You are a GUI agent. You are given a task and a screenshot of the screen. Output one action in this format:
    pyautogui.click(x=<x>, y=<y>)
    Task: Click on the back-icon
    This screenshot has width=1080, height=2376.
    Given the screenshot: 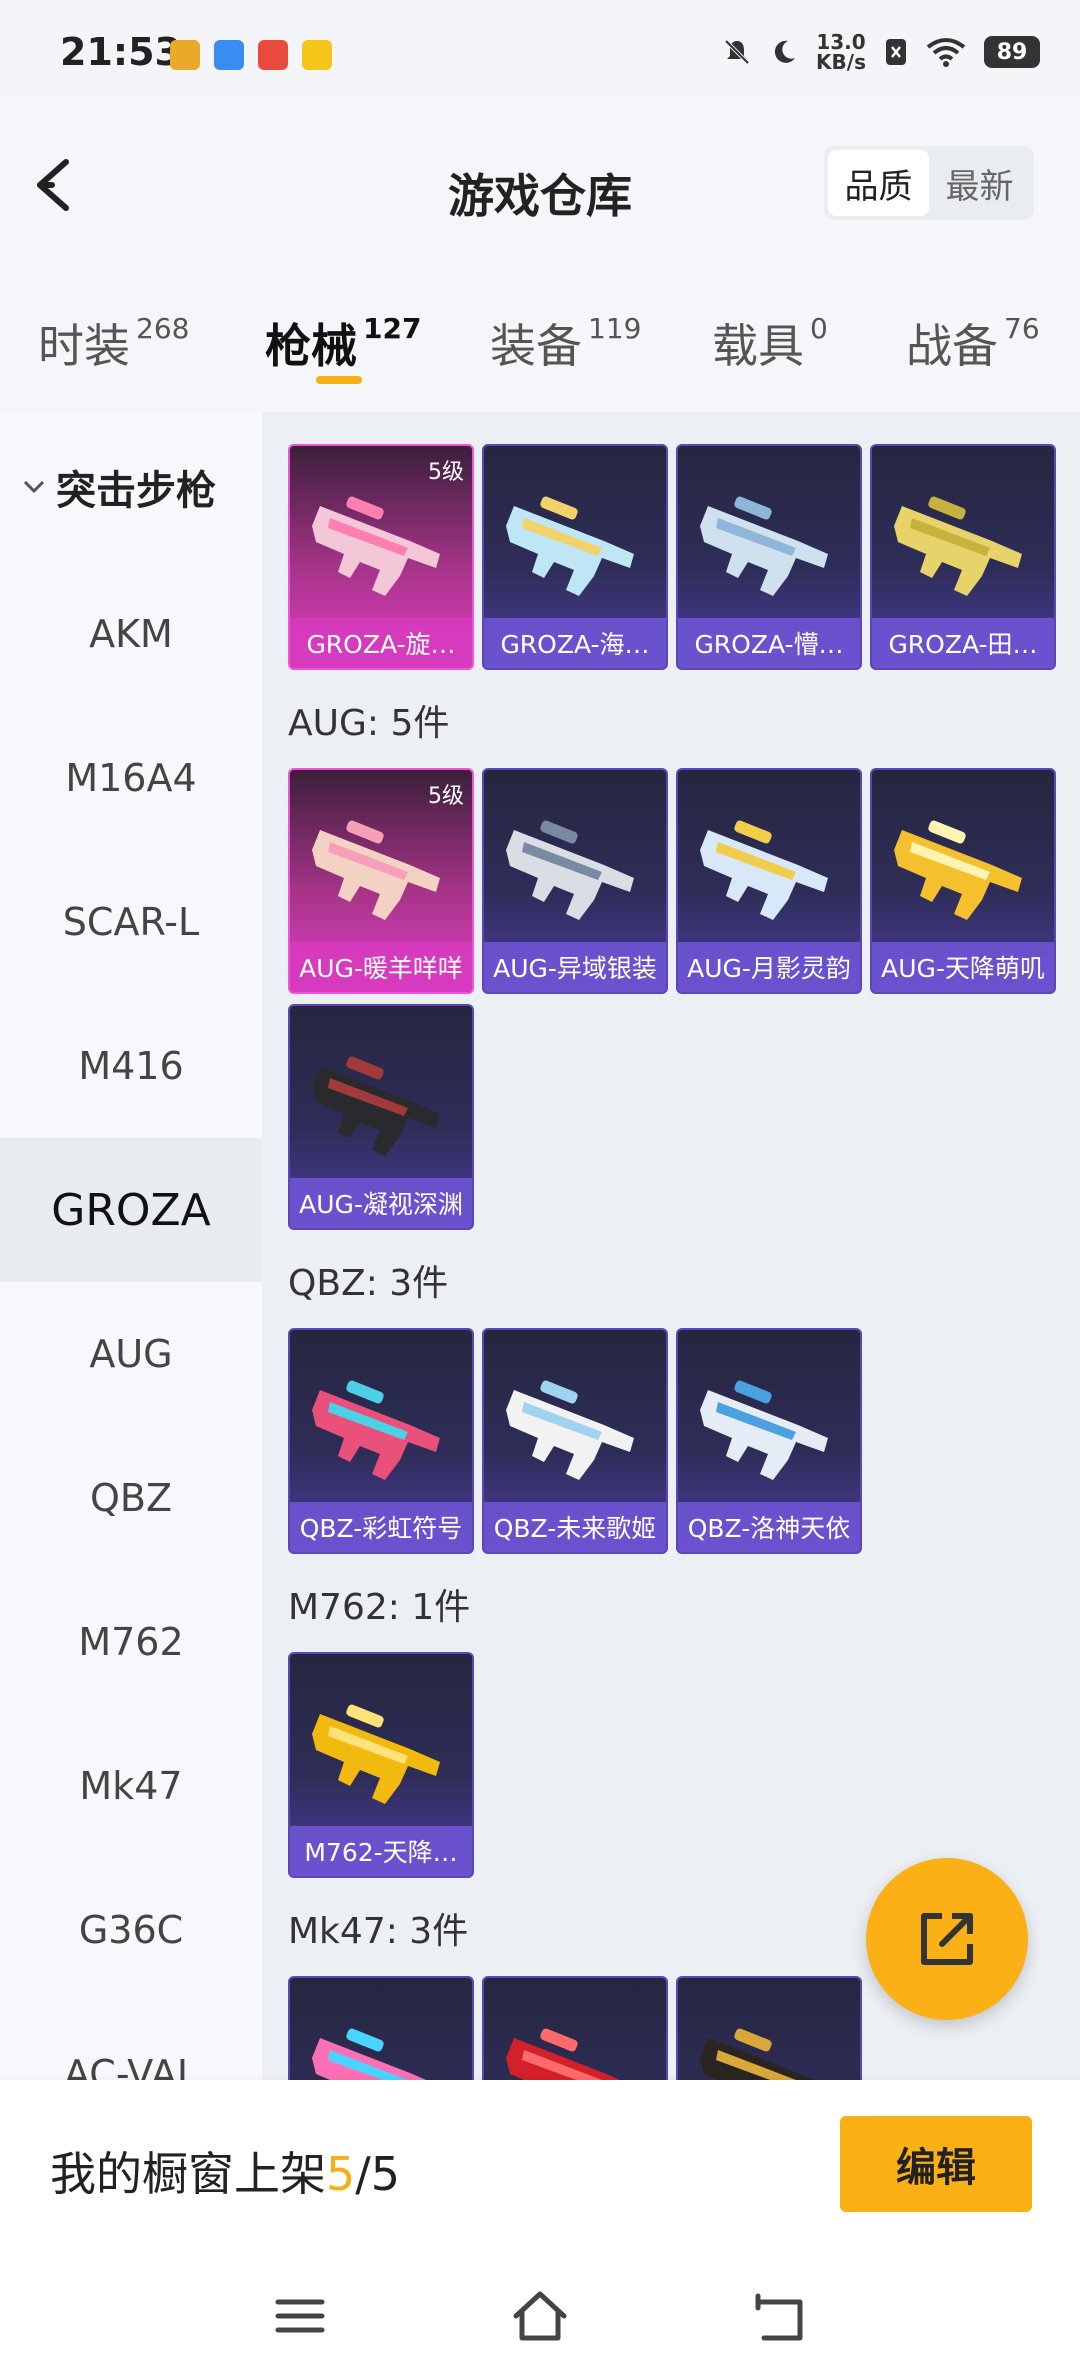 What is the action you would take?
    pyautogui.click(x=780, y=2316)
    